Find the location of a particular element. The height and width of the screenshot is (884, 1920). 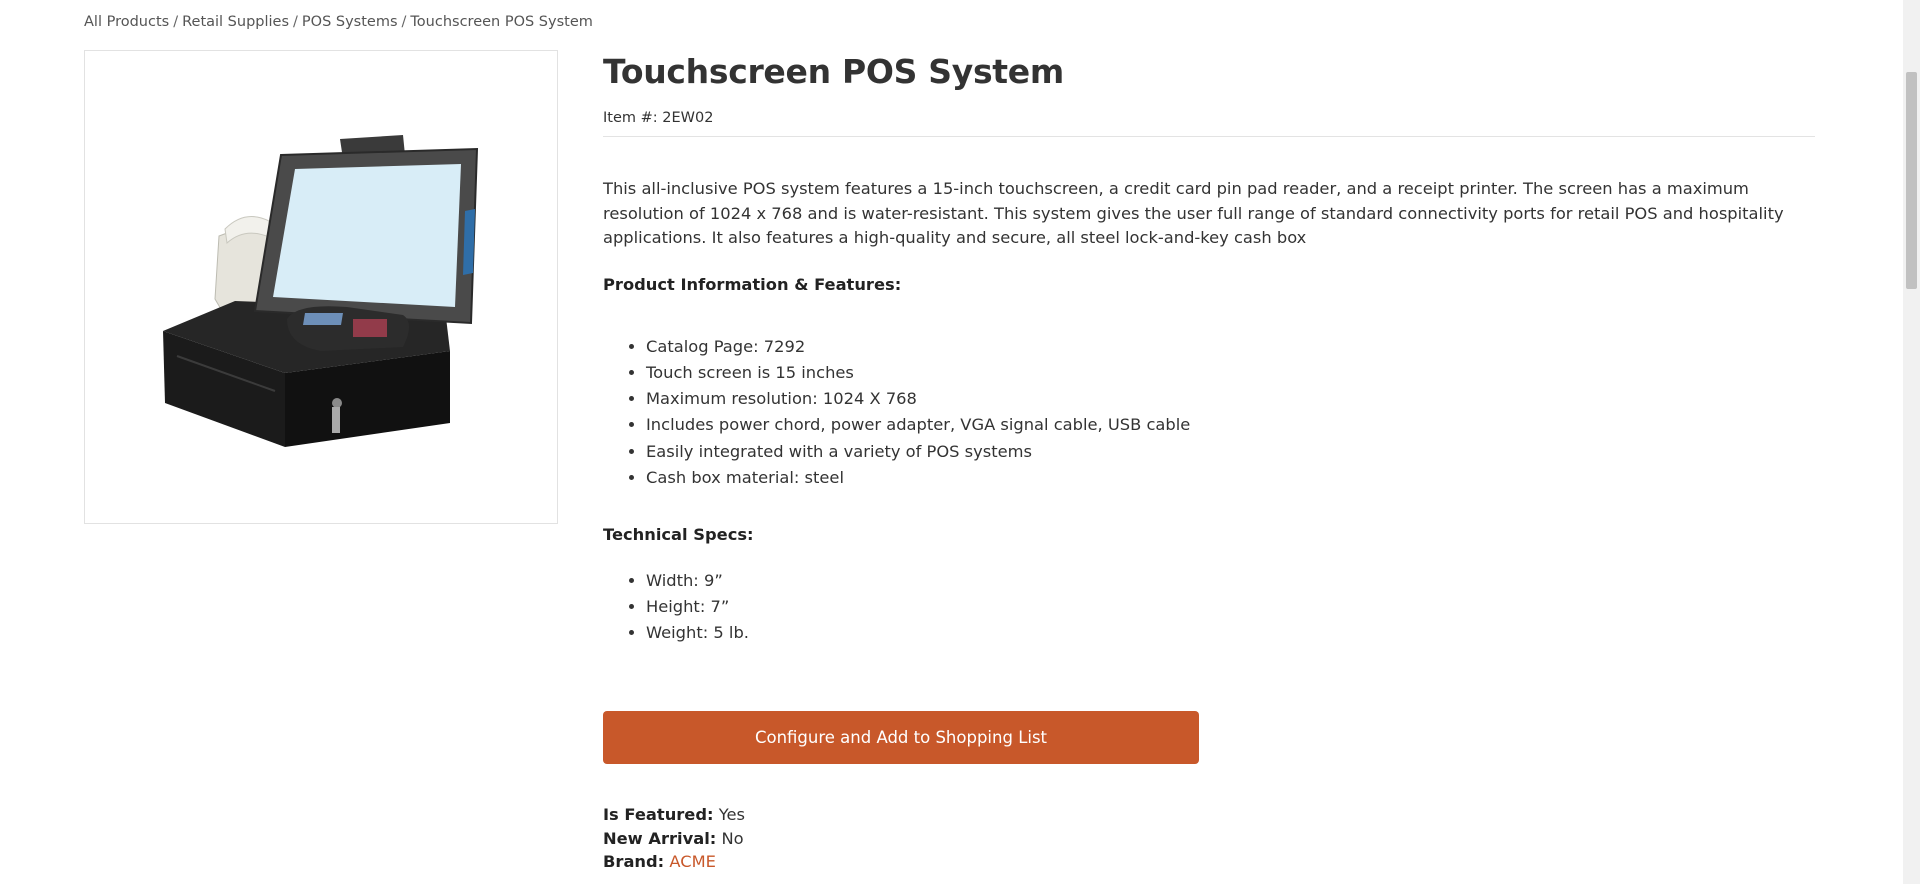

brand-link: ACME is located at coordinates (692, 861).